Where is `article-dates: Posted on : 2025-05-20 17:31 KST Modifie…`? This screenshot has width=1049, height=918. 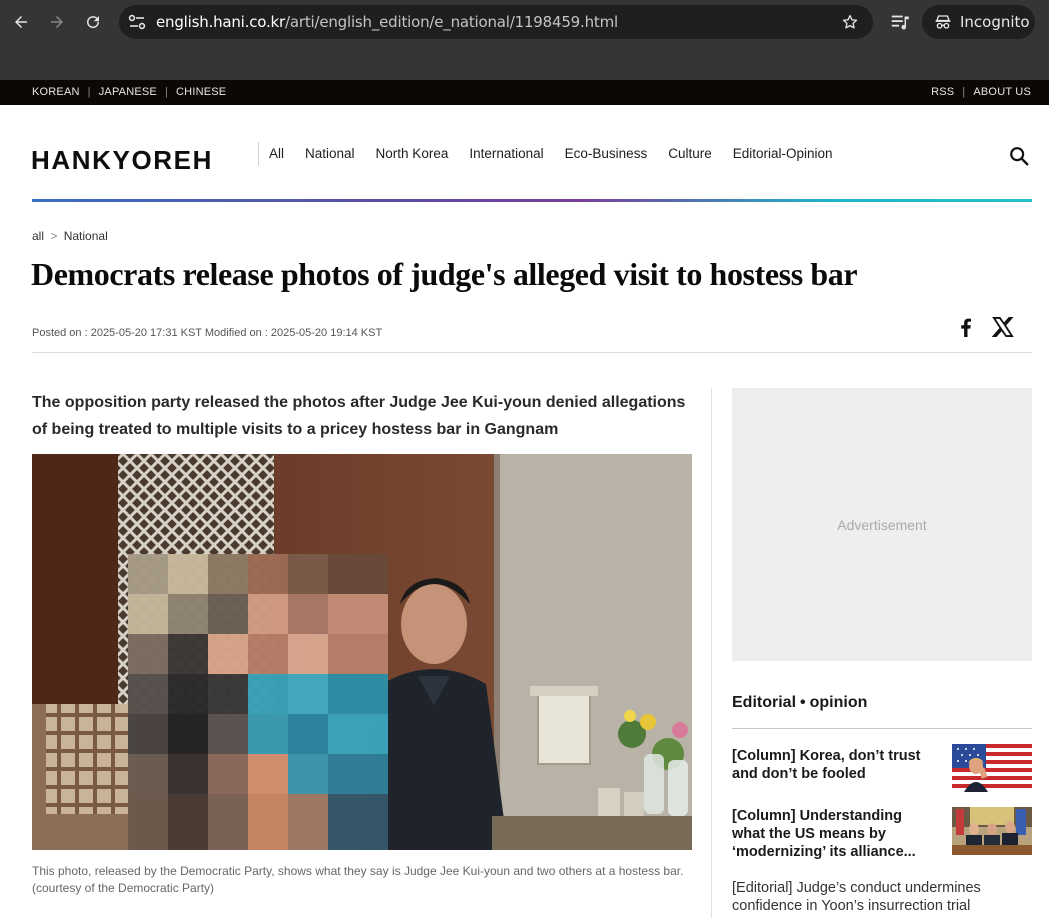
article-dates: Posted on : 2025-05-20 17:31 KST Modifie… is located at coordinates (207, 333).